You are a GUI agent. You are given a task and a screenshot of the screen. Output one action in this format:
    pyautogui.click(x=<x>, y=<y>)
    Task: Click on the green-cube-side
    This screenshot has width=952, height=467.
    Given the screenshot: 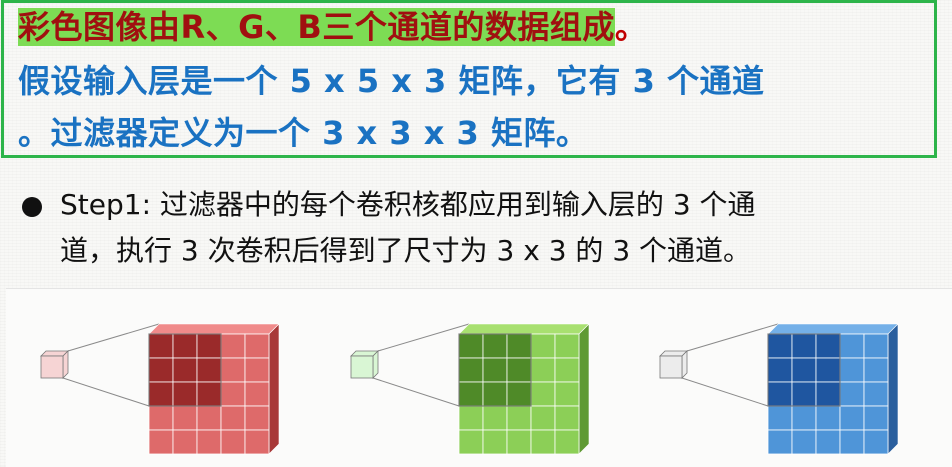 What is the action you would take?
    pyautogui.click(x=584, y=389)
    